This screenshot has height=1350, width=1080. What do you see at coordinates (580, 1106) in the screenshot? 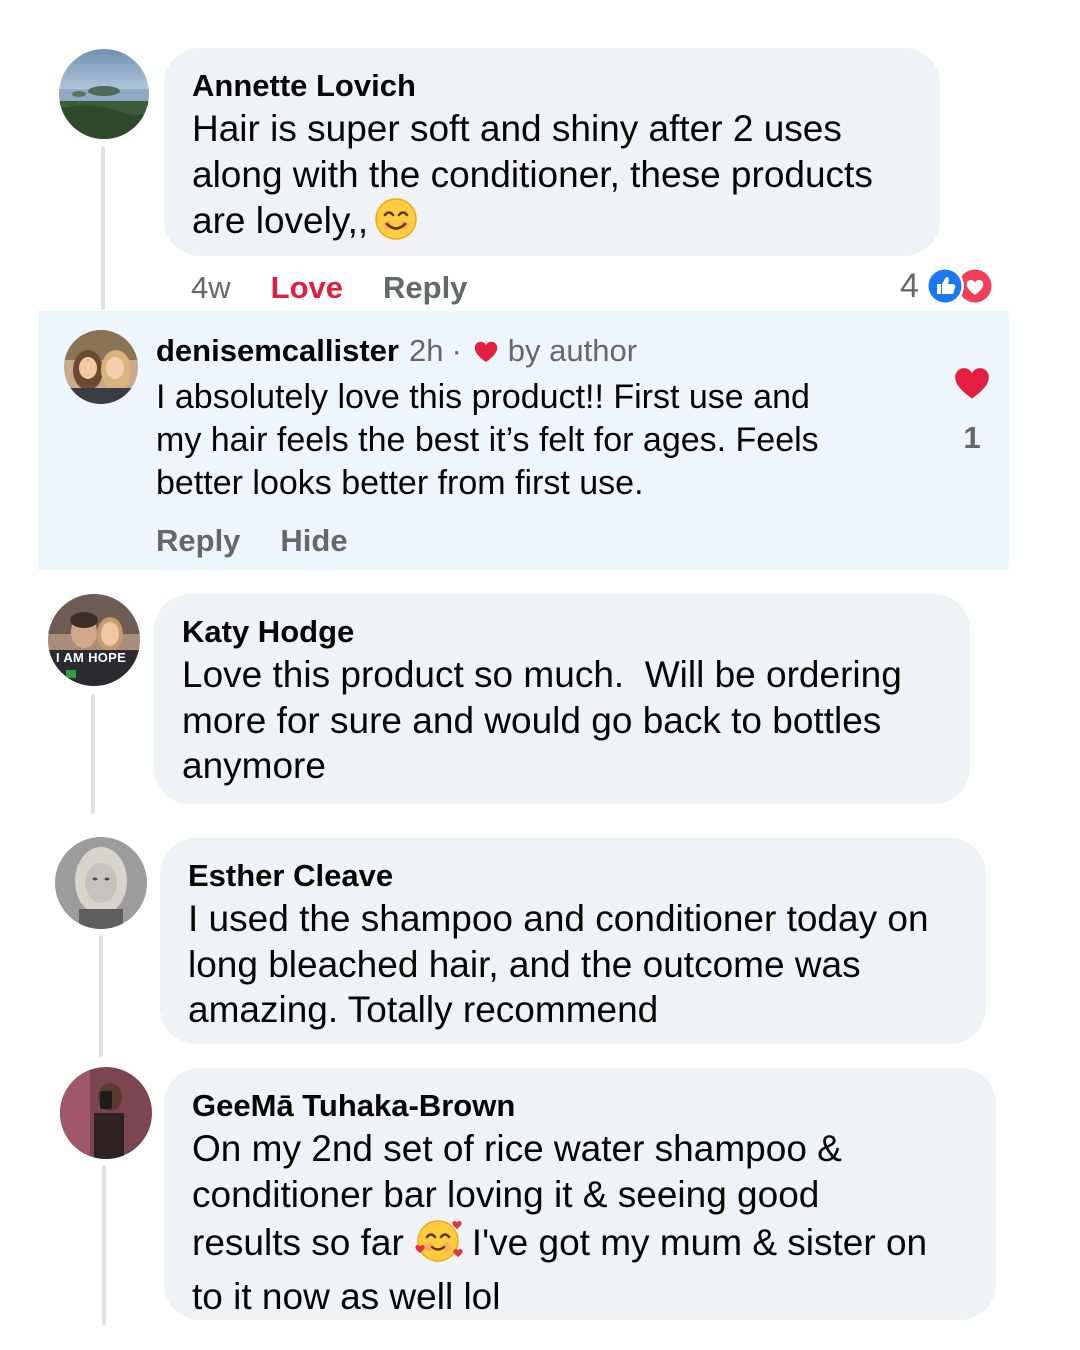
I see `comment-author: GeeMā Tuhaka-Brown` at bounding box center [580, 1106].